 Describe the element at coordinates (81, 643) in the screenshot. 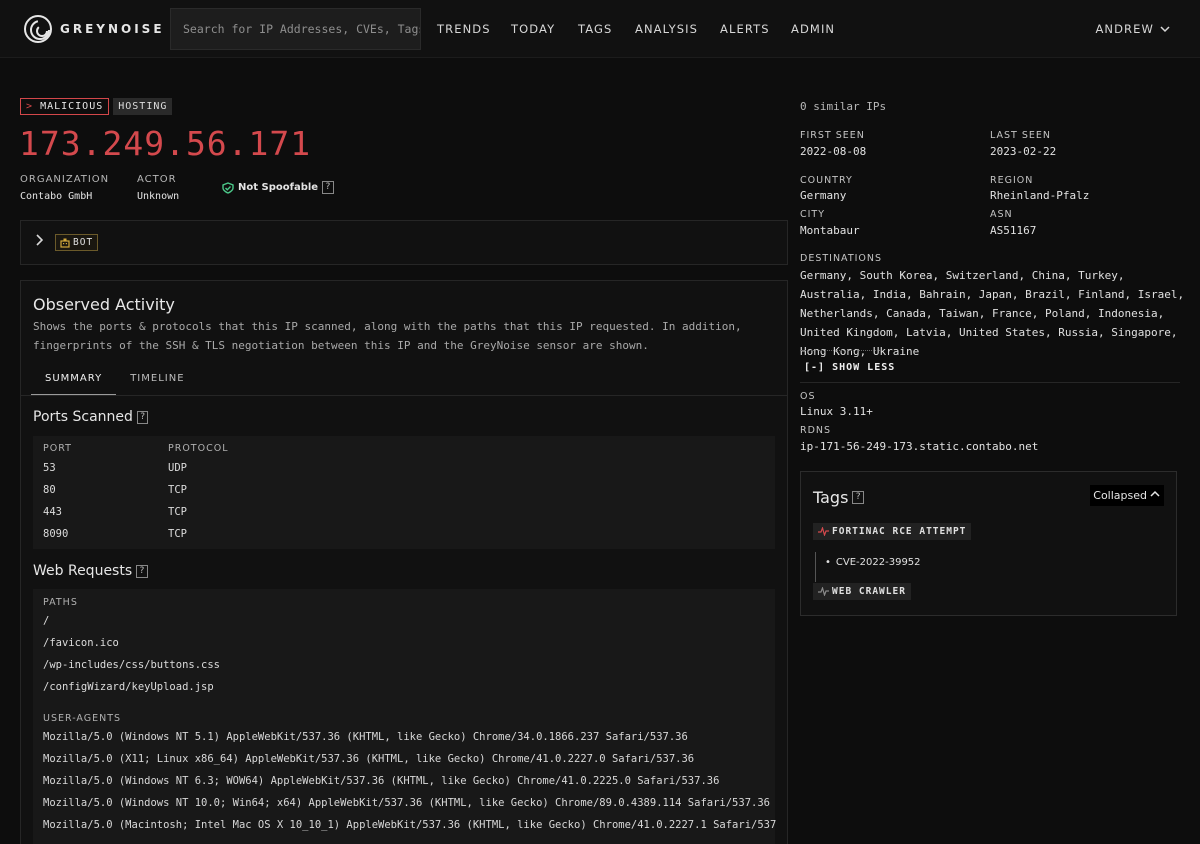

I see `path-item: /favicon.ico` at that location.